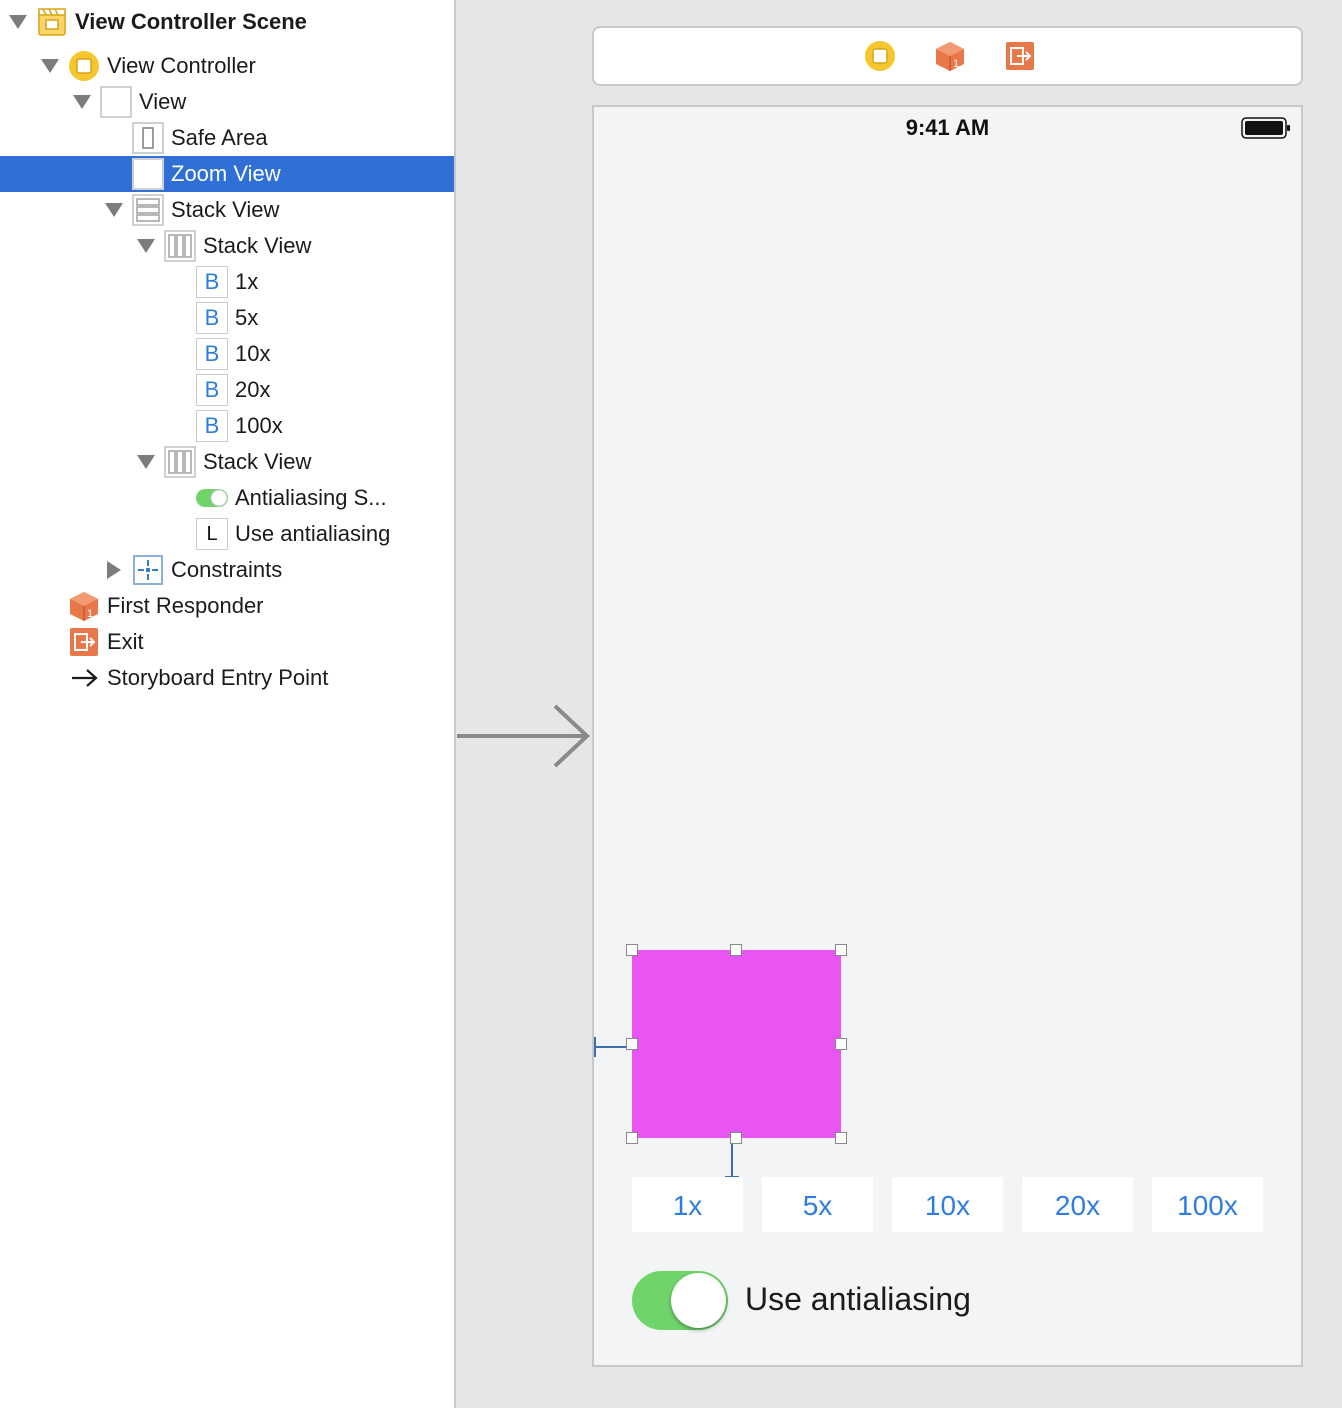 The width and height of the screenshot is (1342, 1408). I want to click on outline-item-storyboard-entry-point: Storyboard Entry Point, so click(227, 678).